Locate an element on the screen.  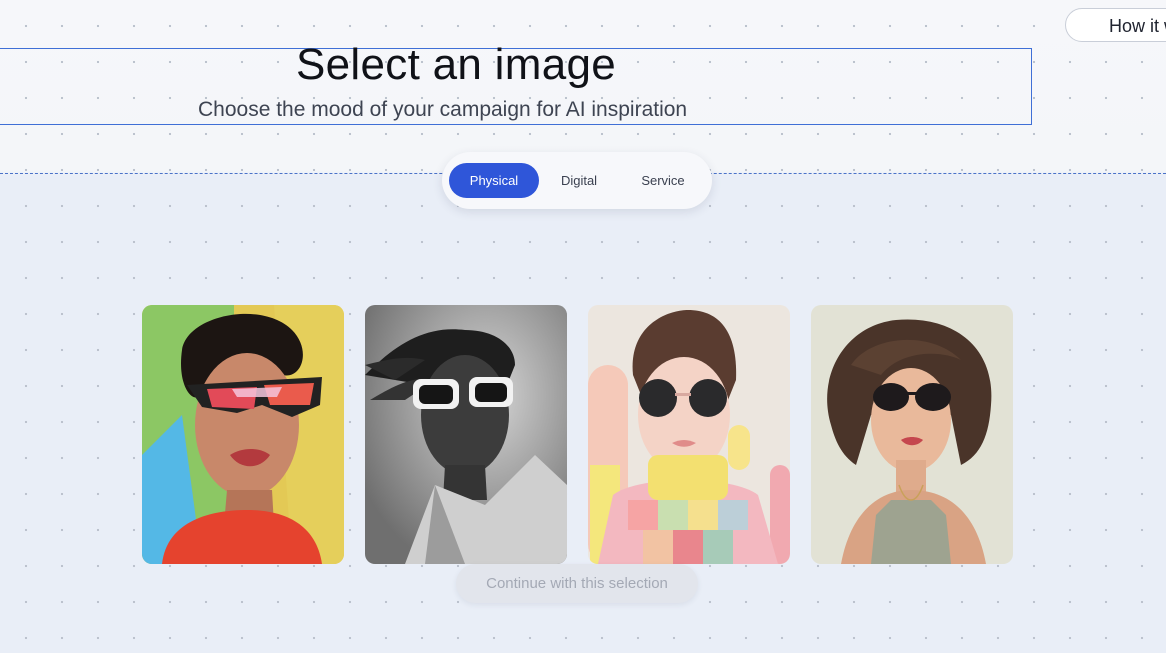
category-tabs: Physical Digital Service is located at coordinates (577, 180).